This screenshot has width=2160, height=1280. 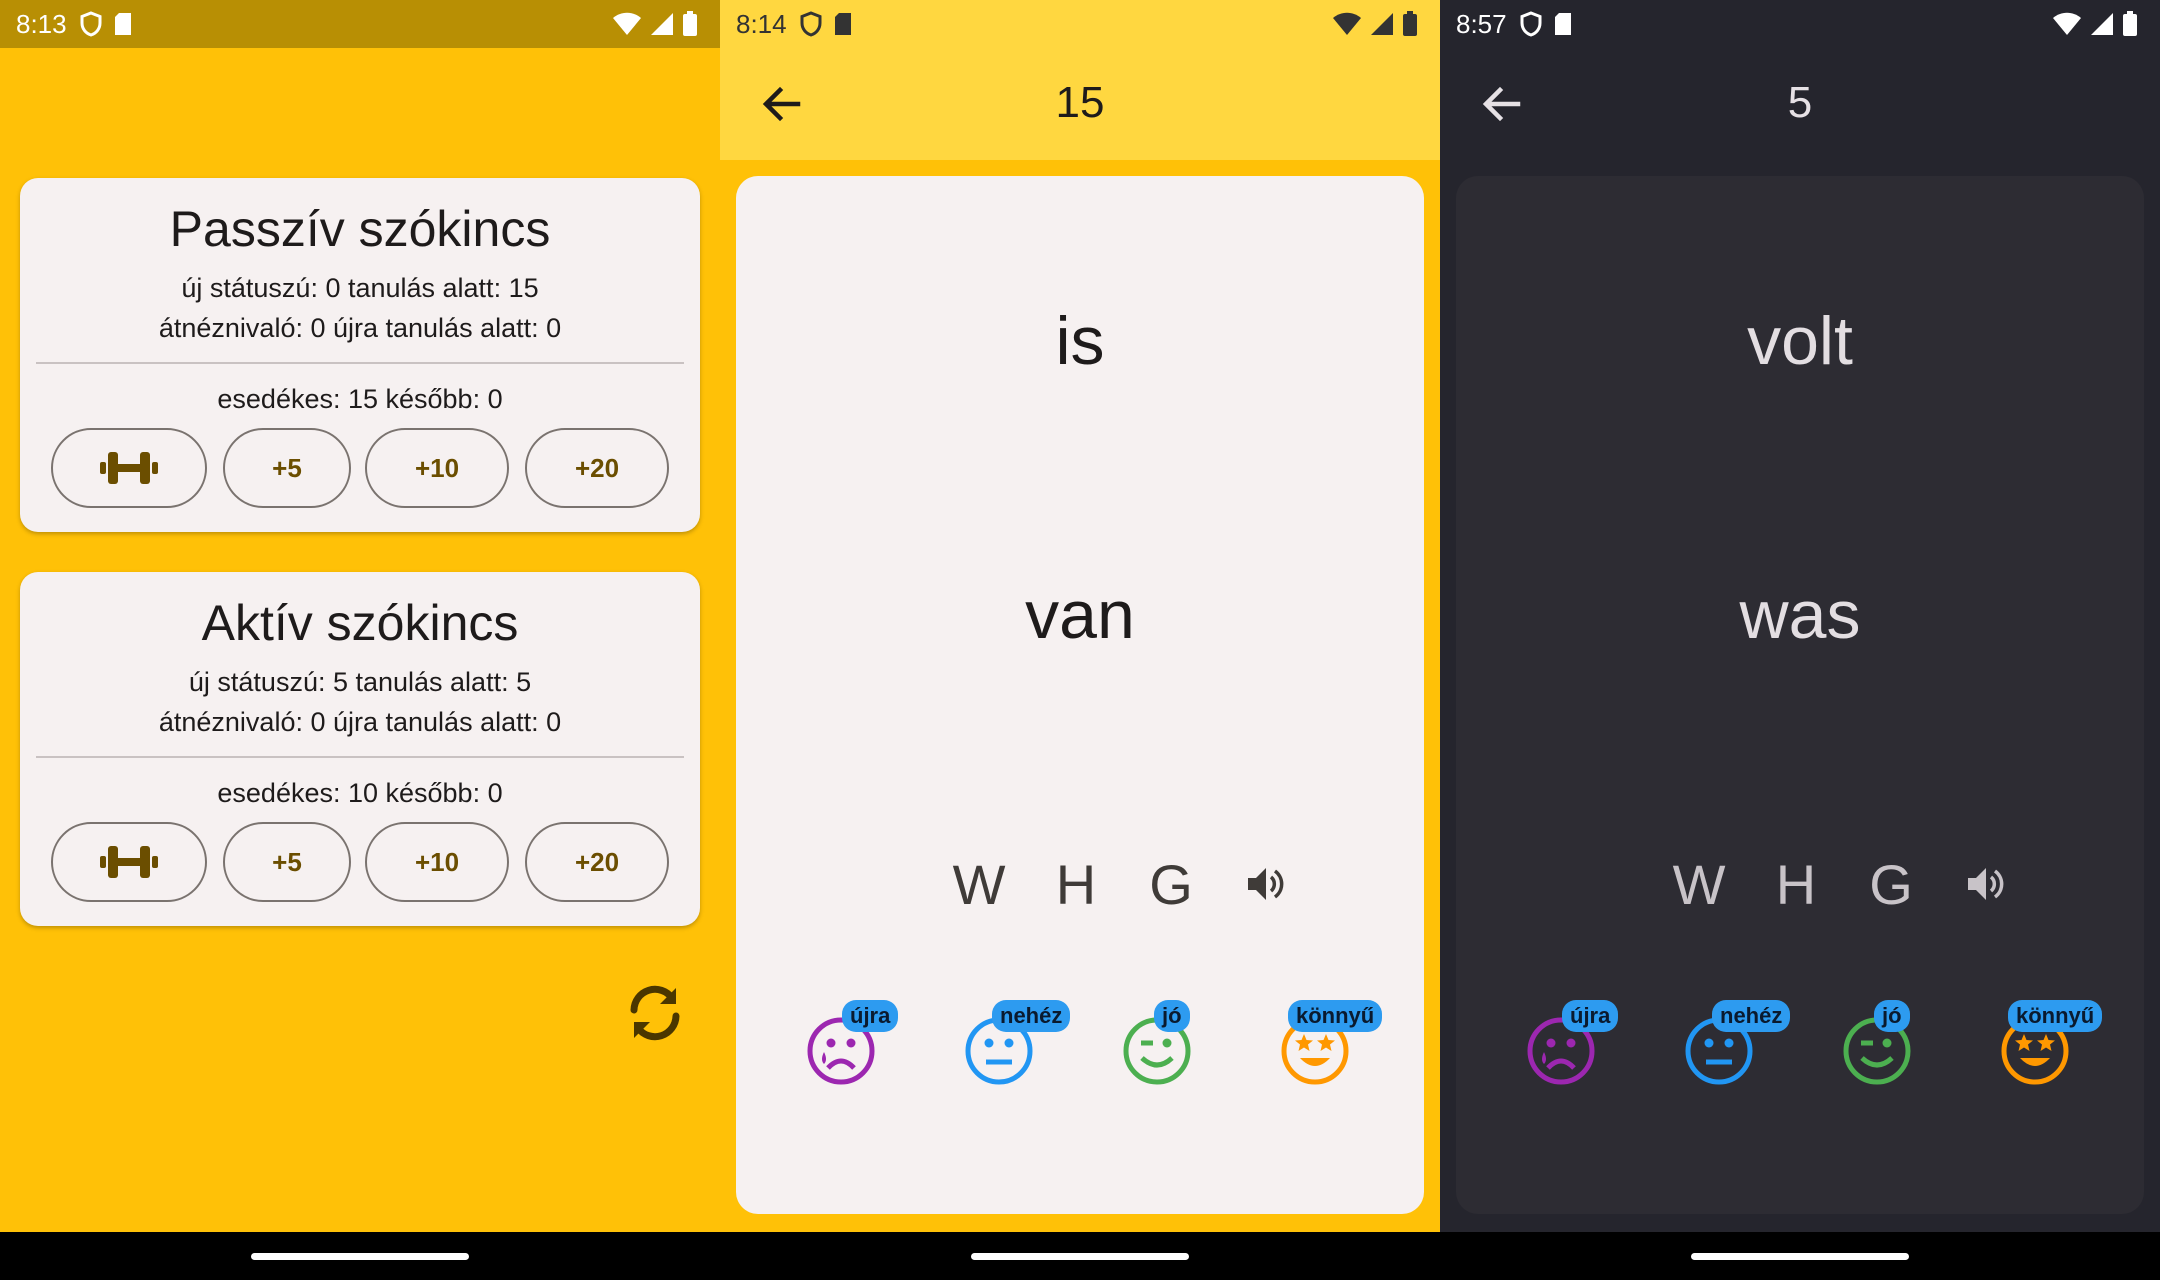 I want to click on remaining-count: 15, so click(x=1080, y=102).